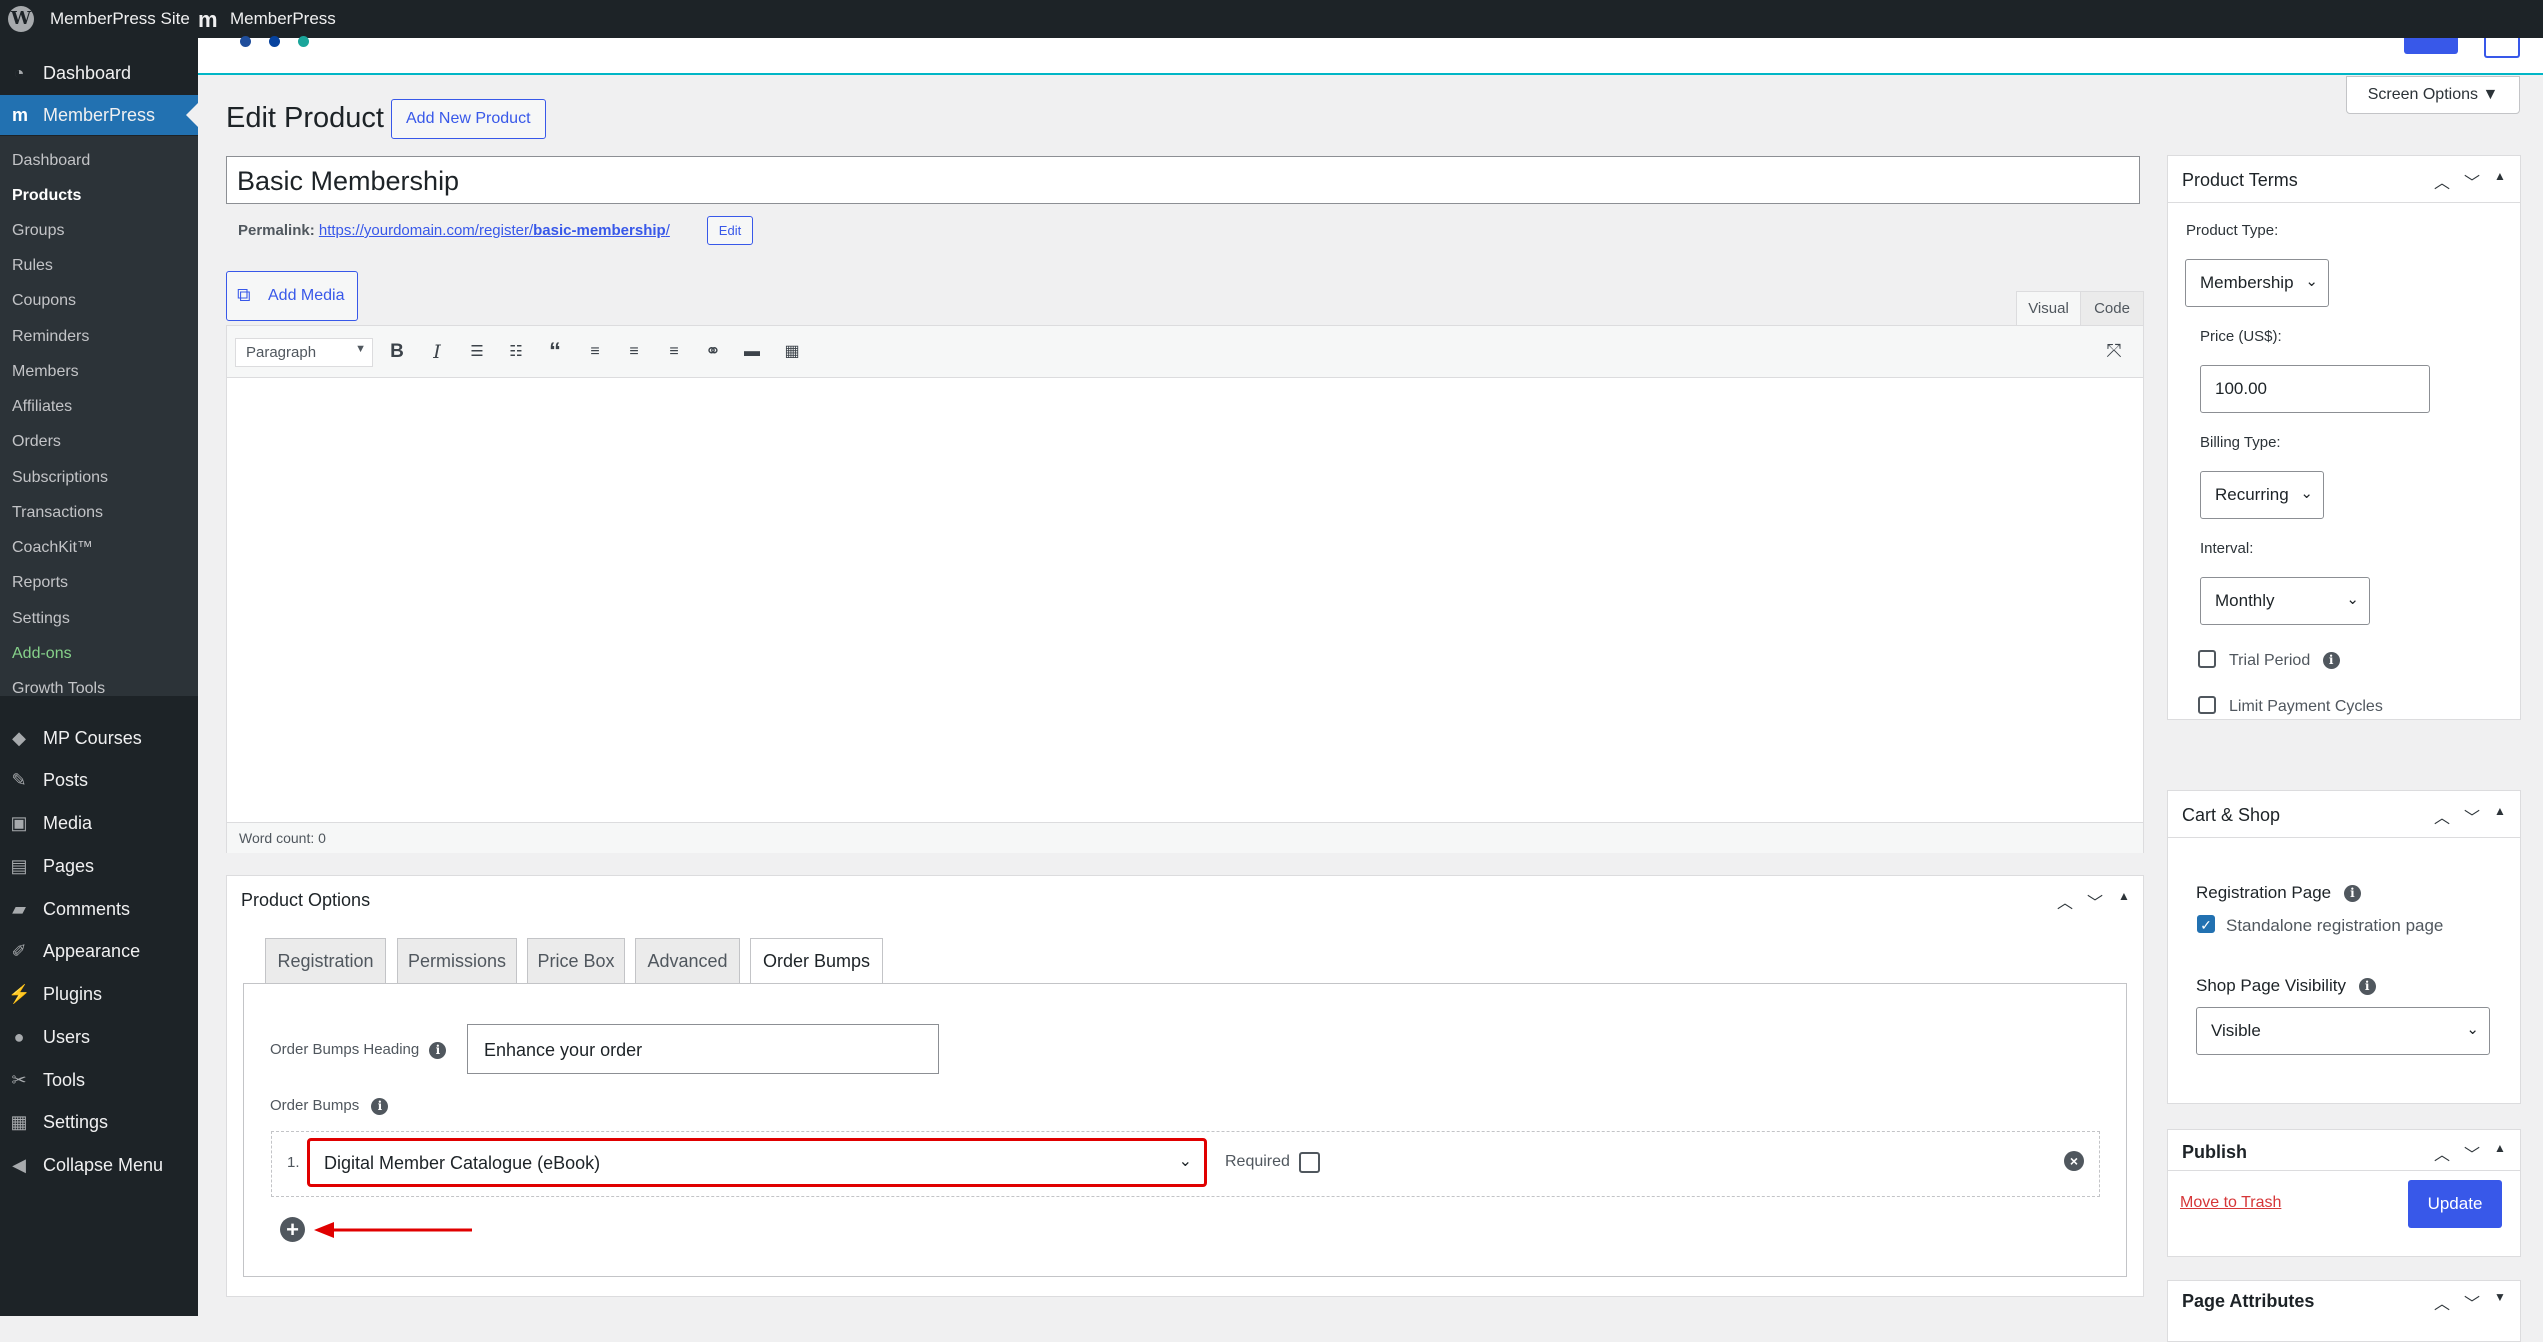  Describe the element at coordinates (2230, 1203) in the screenshot. I see `move-to-trash-link: Move to Trash` at that location.